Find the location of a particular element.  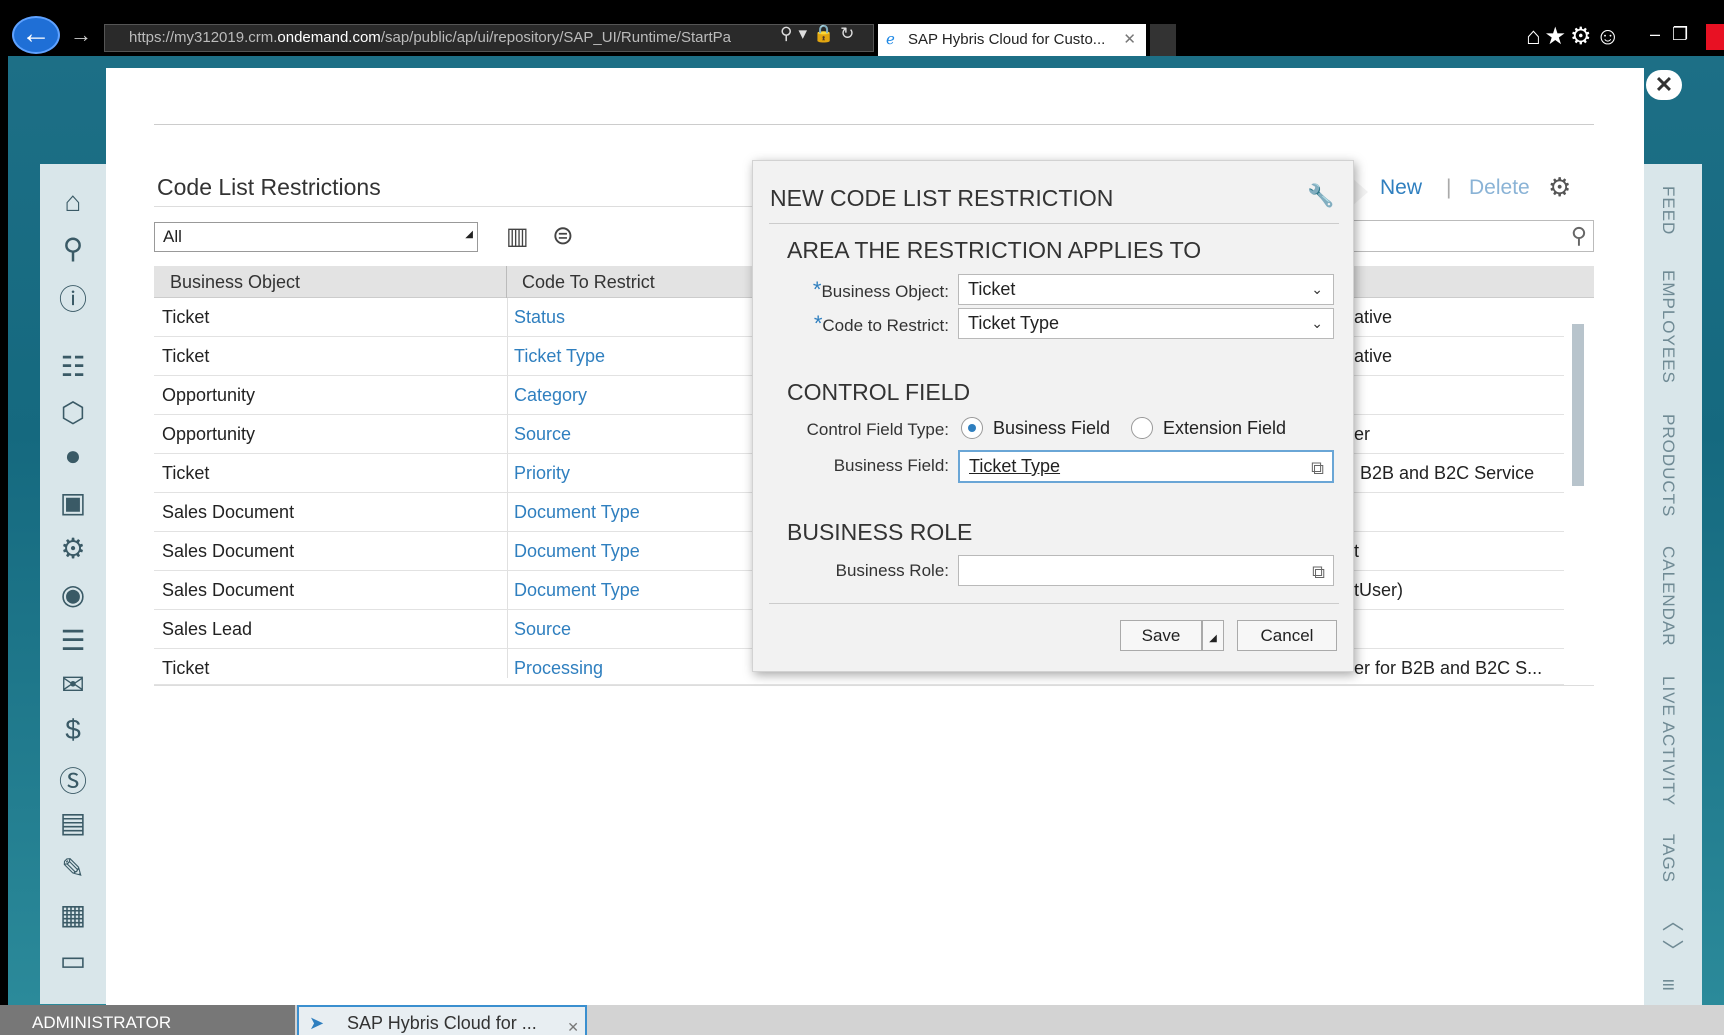

cell-business-object: Opportunity is located at coordinates (209, 395).